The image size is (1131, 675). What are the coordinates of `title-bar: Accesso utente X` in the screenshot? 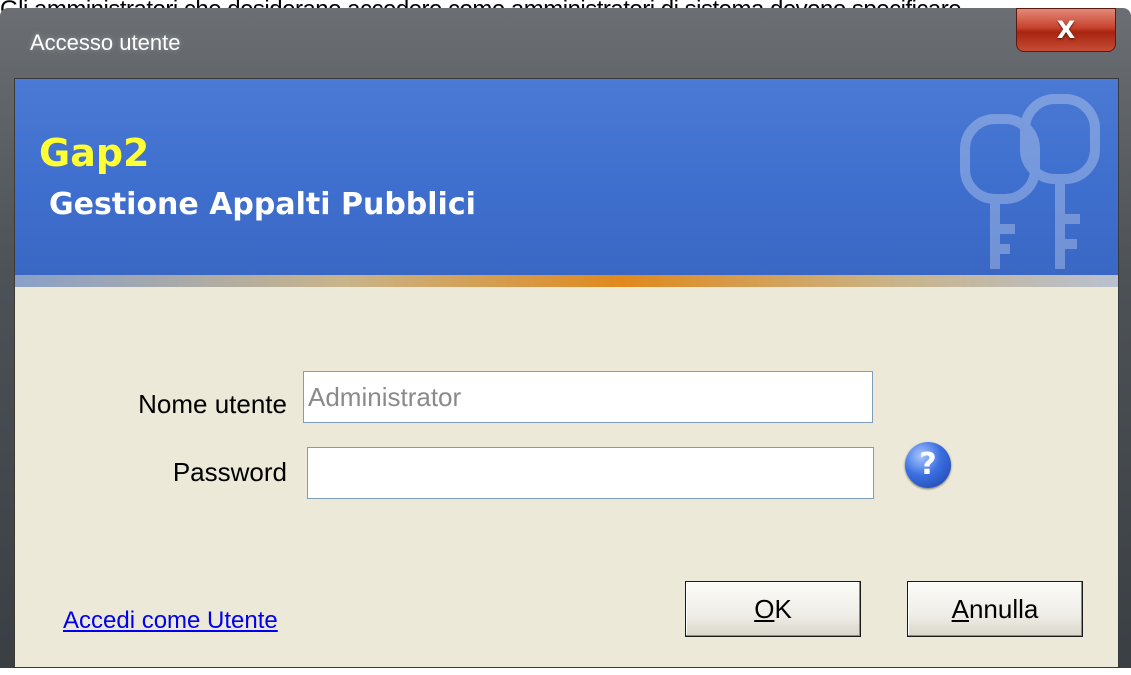 It's located at (565, 43).